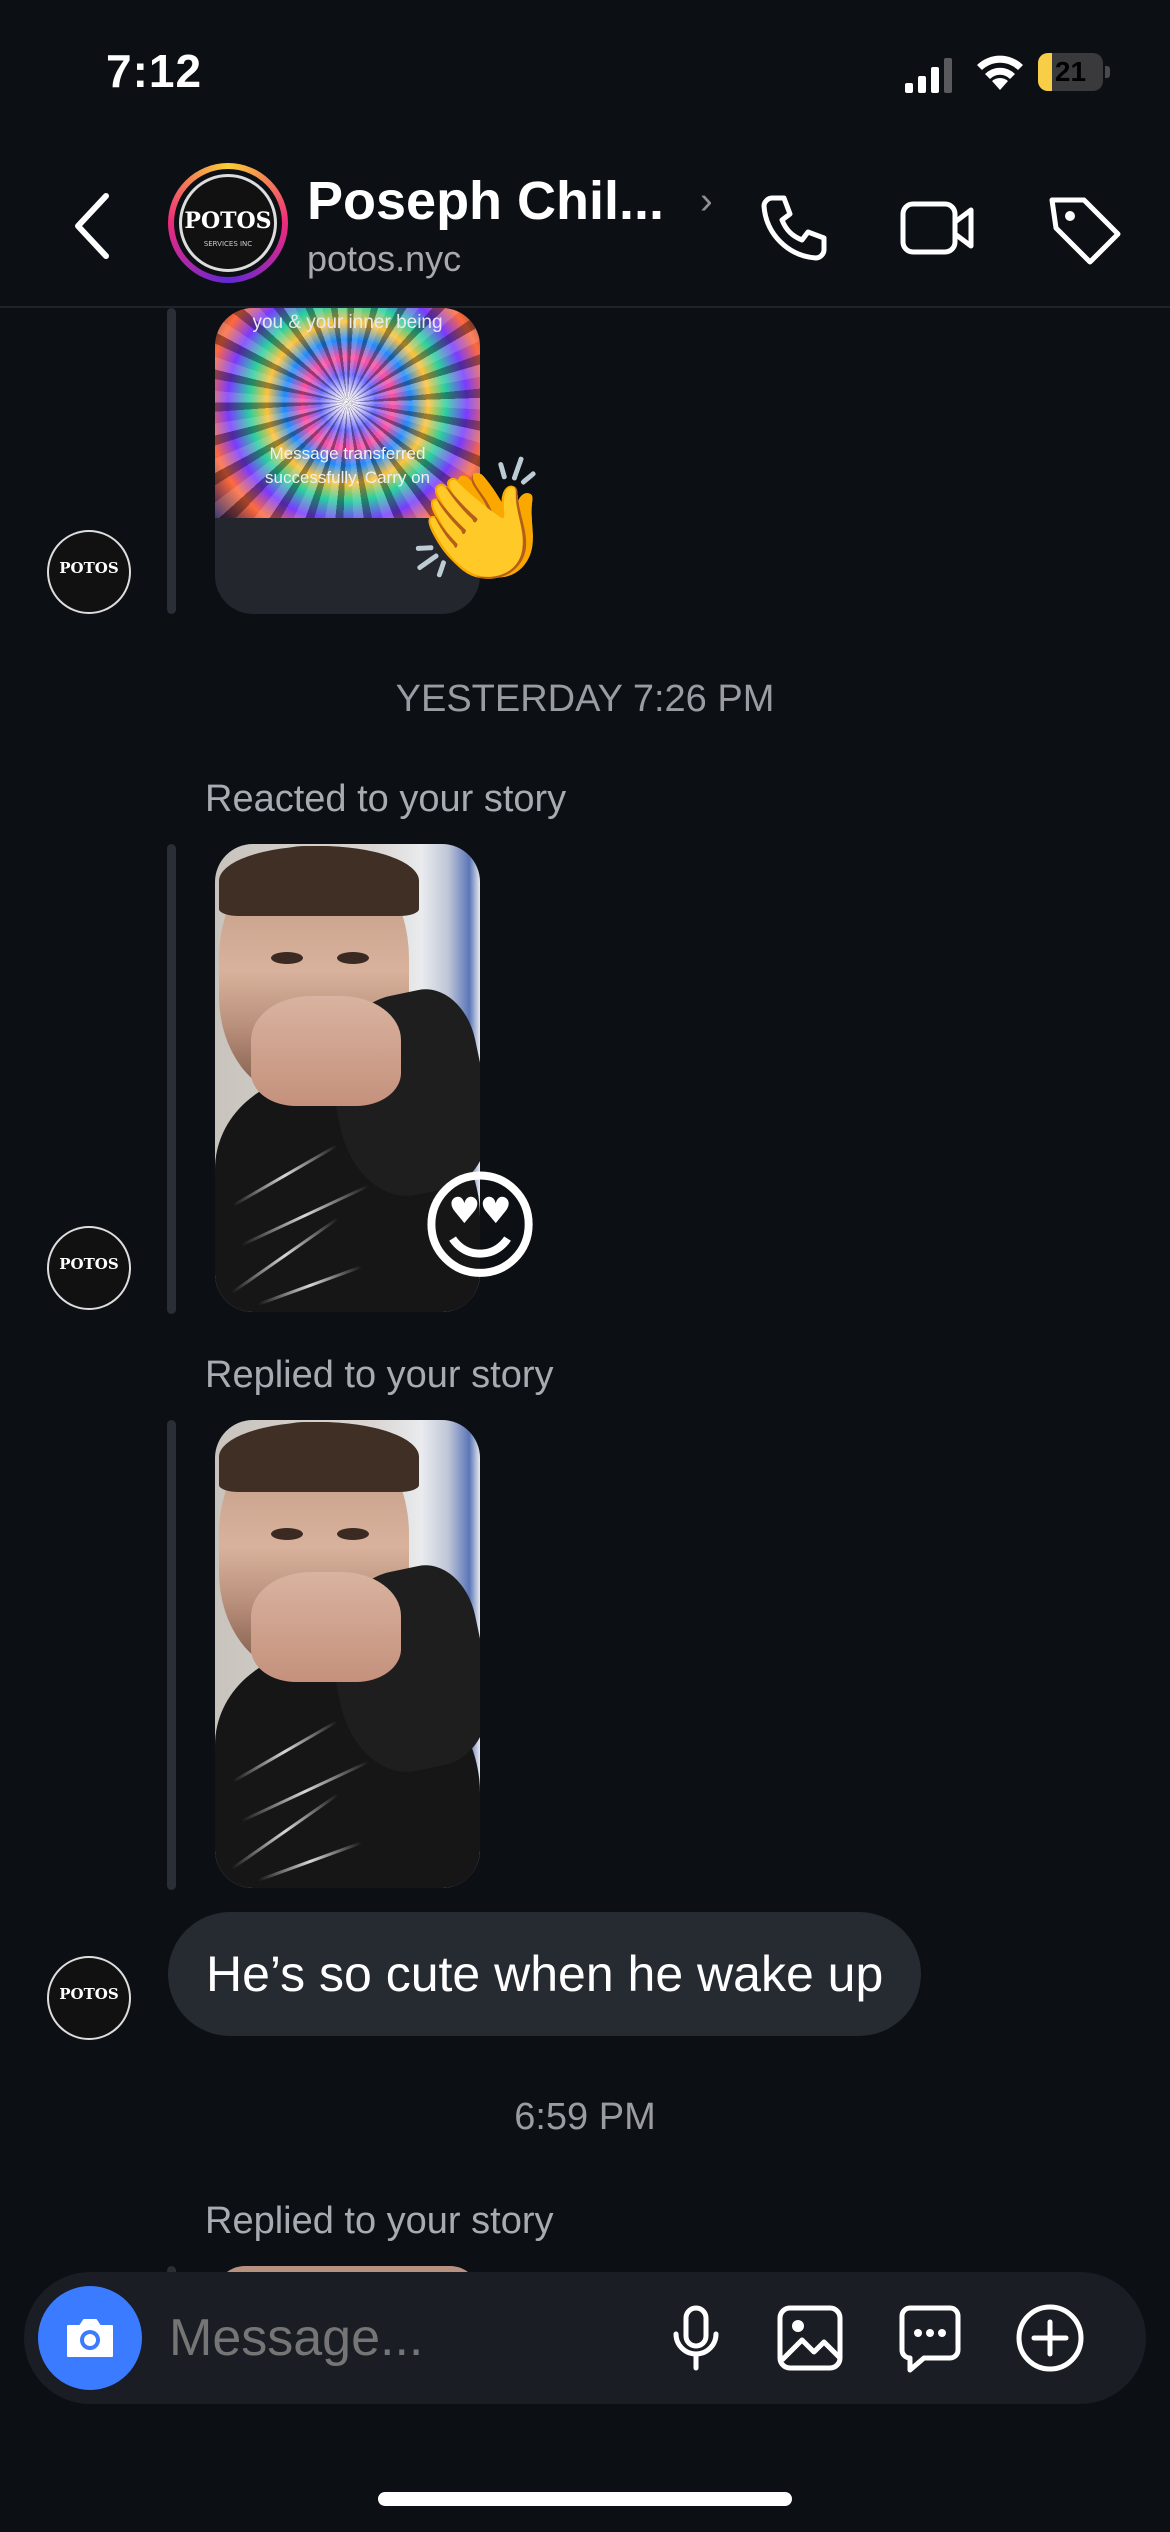  What do you see at coordinates (930, 2338) in the screenshot?
I see `sticker-icon` at bounding box center [930, 2338].